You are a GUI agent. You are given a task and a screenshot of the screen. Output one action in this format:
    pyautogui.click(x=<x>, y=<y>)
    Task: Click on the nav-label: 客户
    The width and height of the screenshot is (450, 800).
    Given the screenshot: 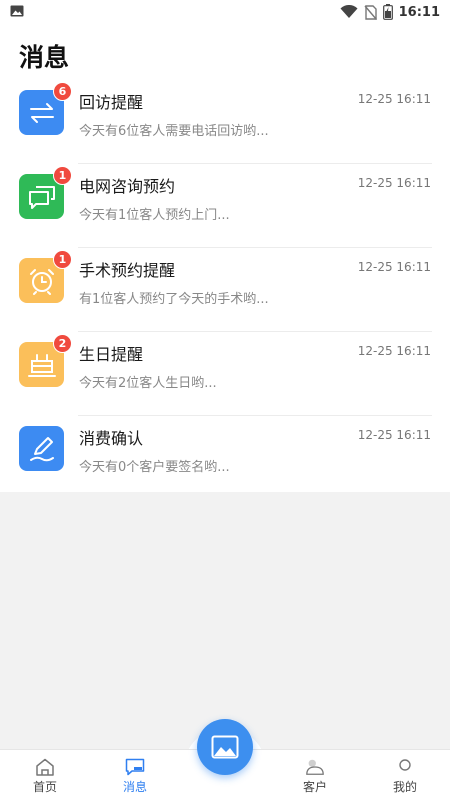 What is the action you would take?
    pyautogui.click(x=314, y=787)
    